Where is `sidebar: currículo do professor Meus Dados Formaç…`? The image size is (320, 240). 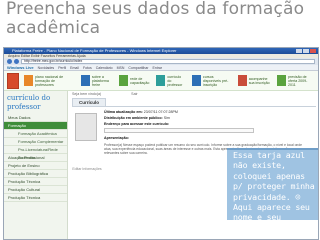 sidebar: currículo do professor Meus Dados Formaç… is located at coordinates (36, 165).